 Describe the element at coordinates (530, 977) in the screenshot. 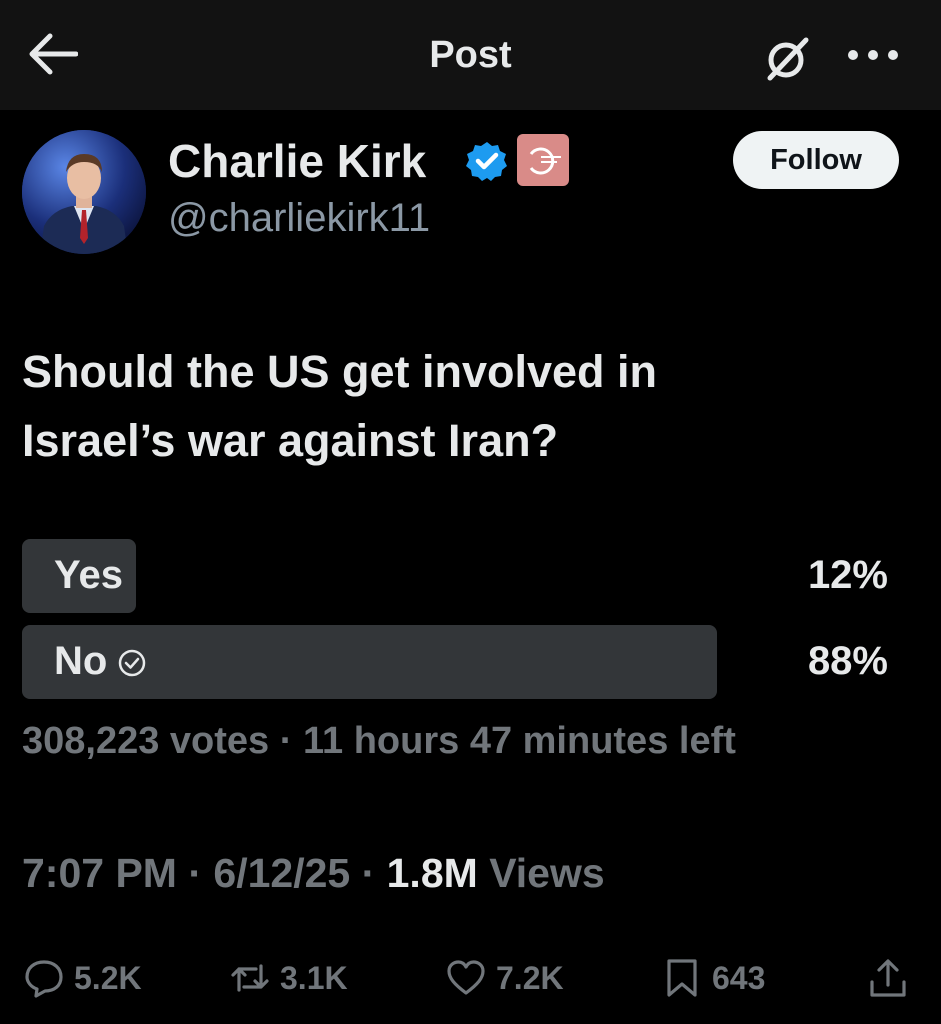

I see `like-count: 7.2K` at that location.